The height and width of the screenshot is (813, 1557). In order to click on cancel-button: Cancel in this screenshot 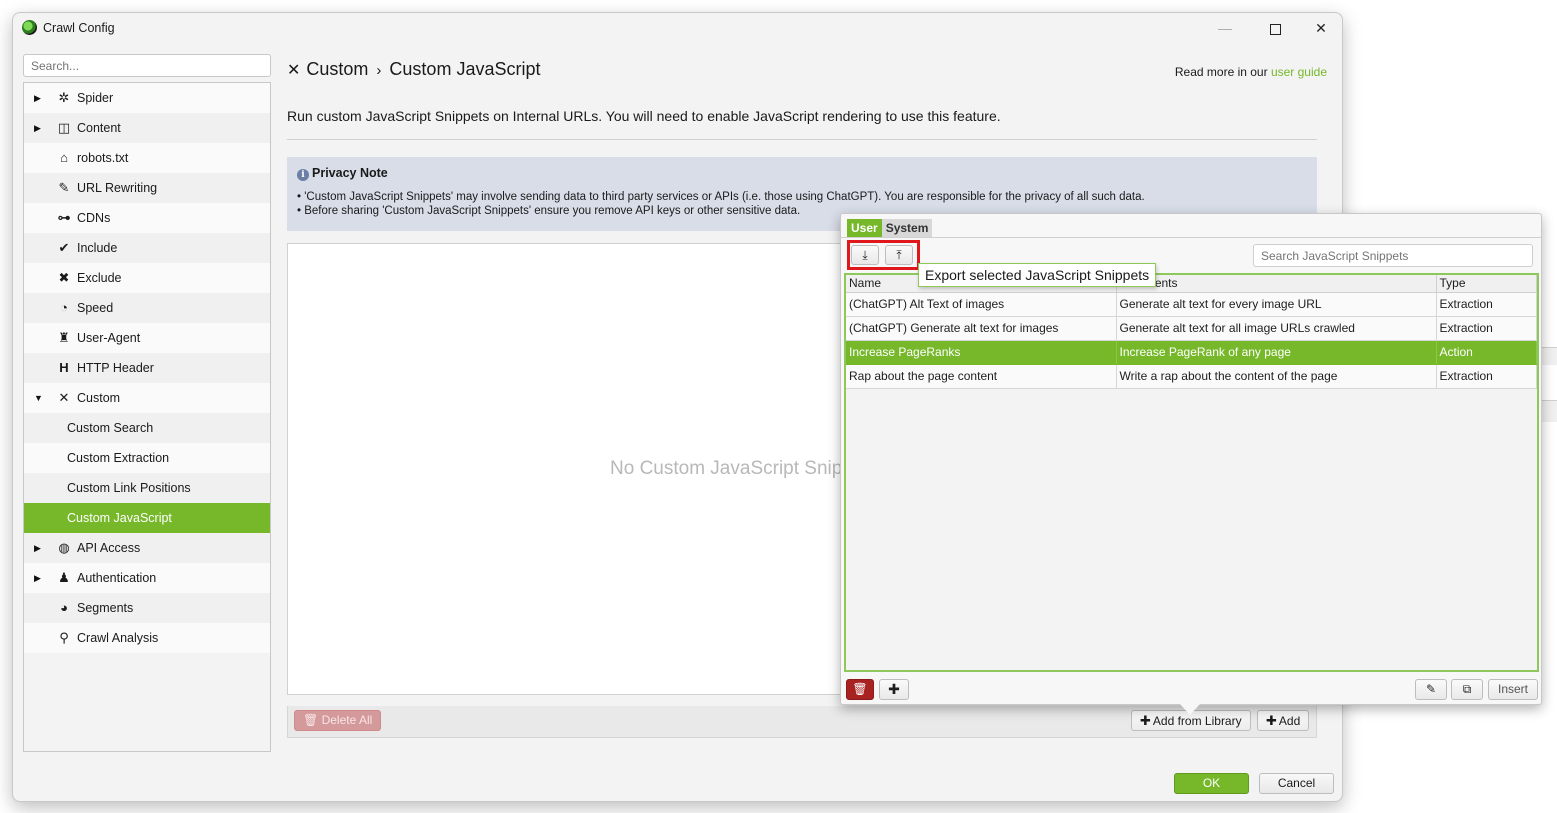, I will do `click(1296, 783)`.